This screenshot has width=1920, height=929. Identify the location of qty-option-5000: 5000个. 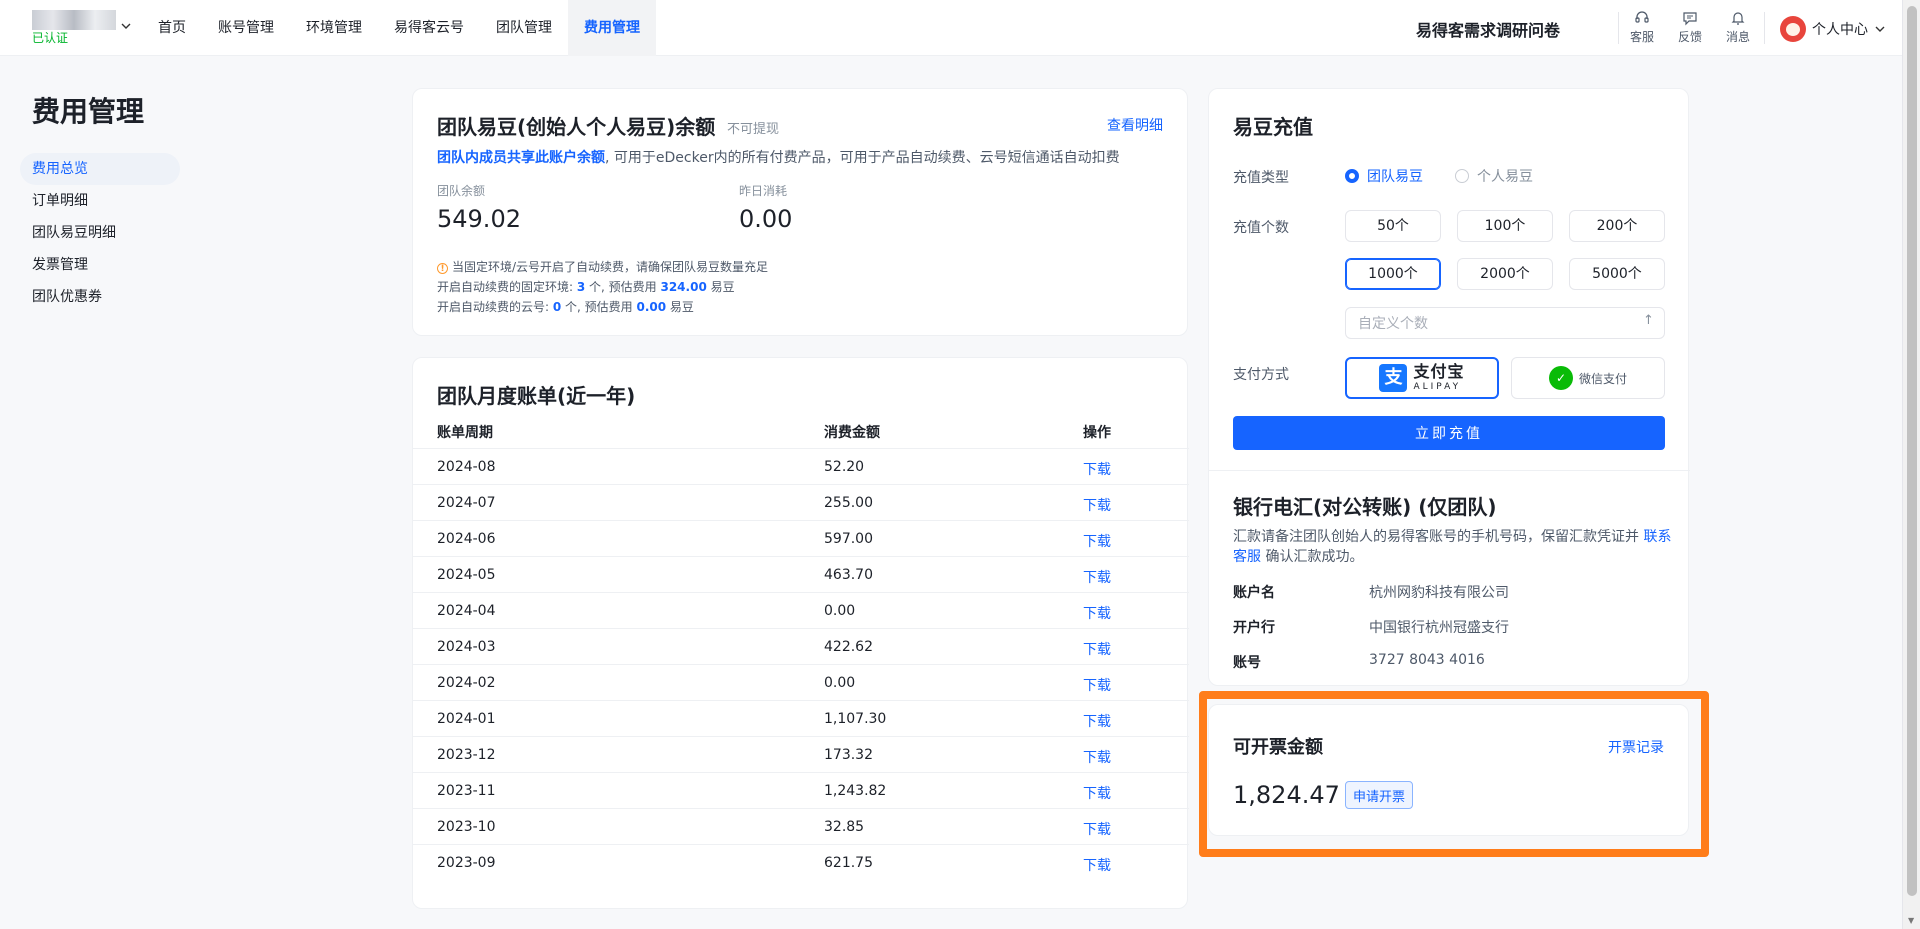
(1617, 274).